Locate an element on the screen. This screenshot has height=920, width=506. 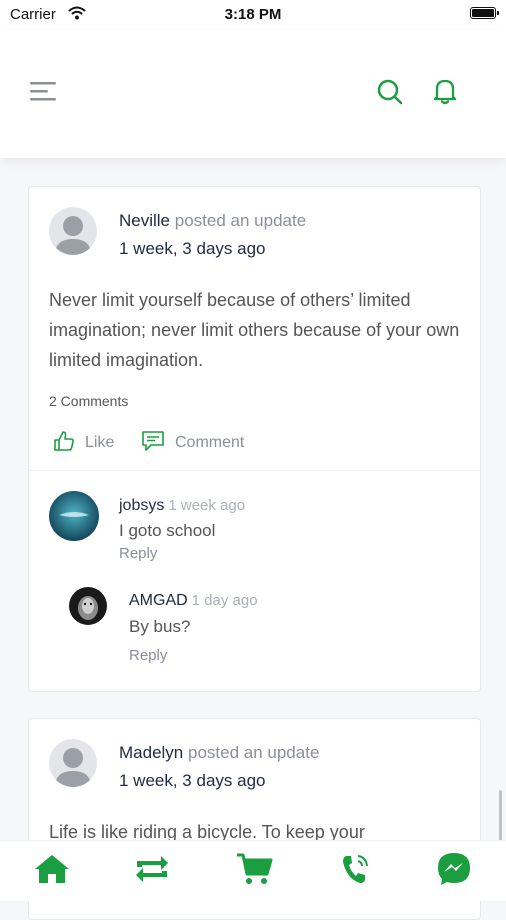
status-time: 3:18 PM is located at coordinates (253, 14).